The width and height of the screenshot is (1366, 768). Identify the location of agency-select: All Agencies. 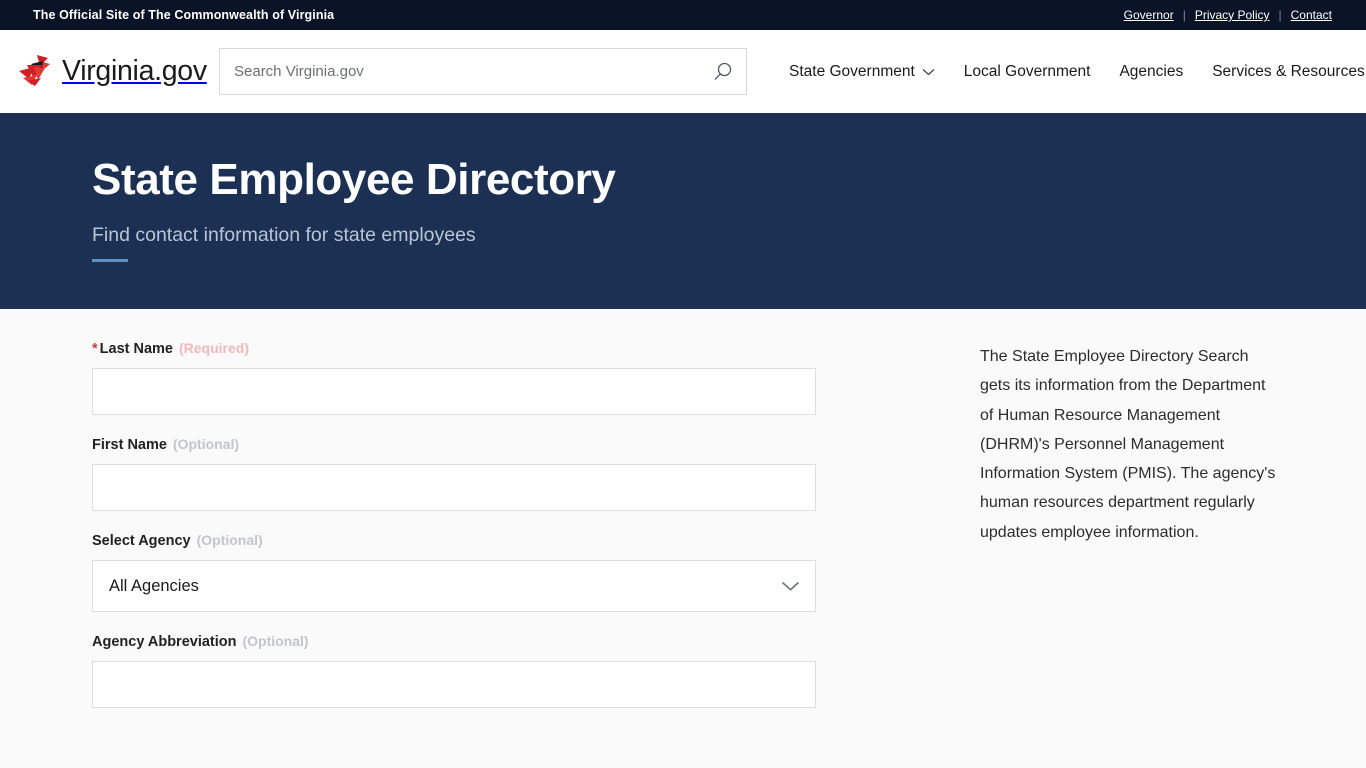
(454, 586).